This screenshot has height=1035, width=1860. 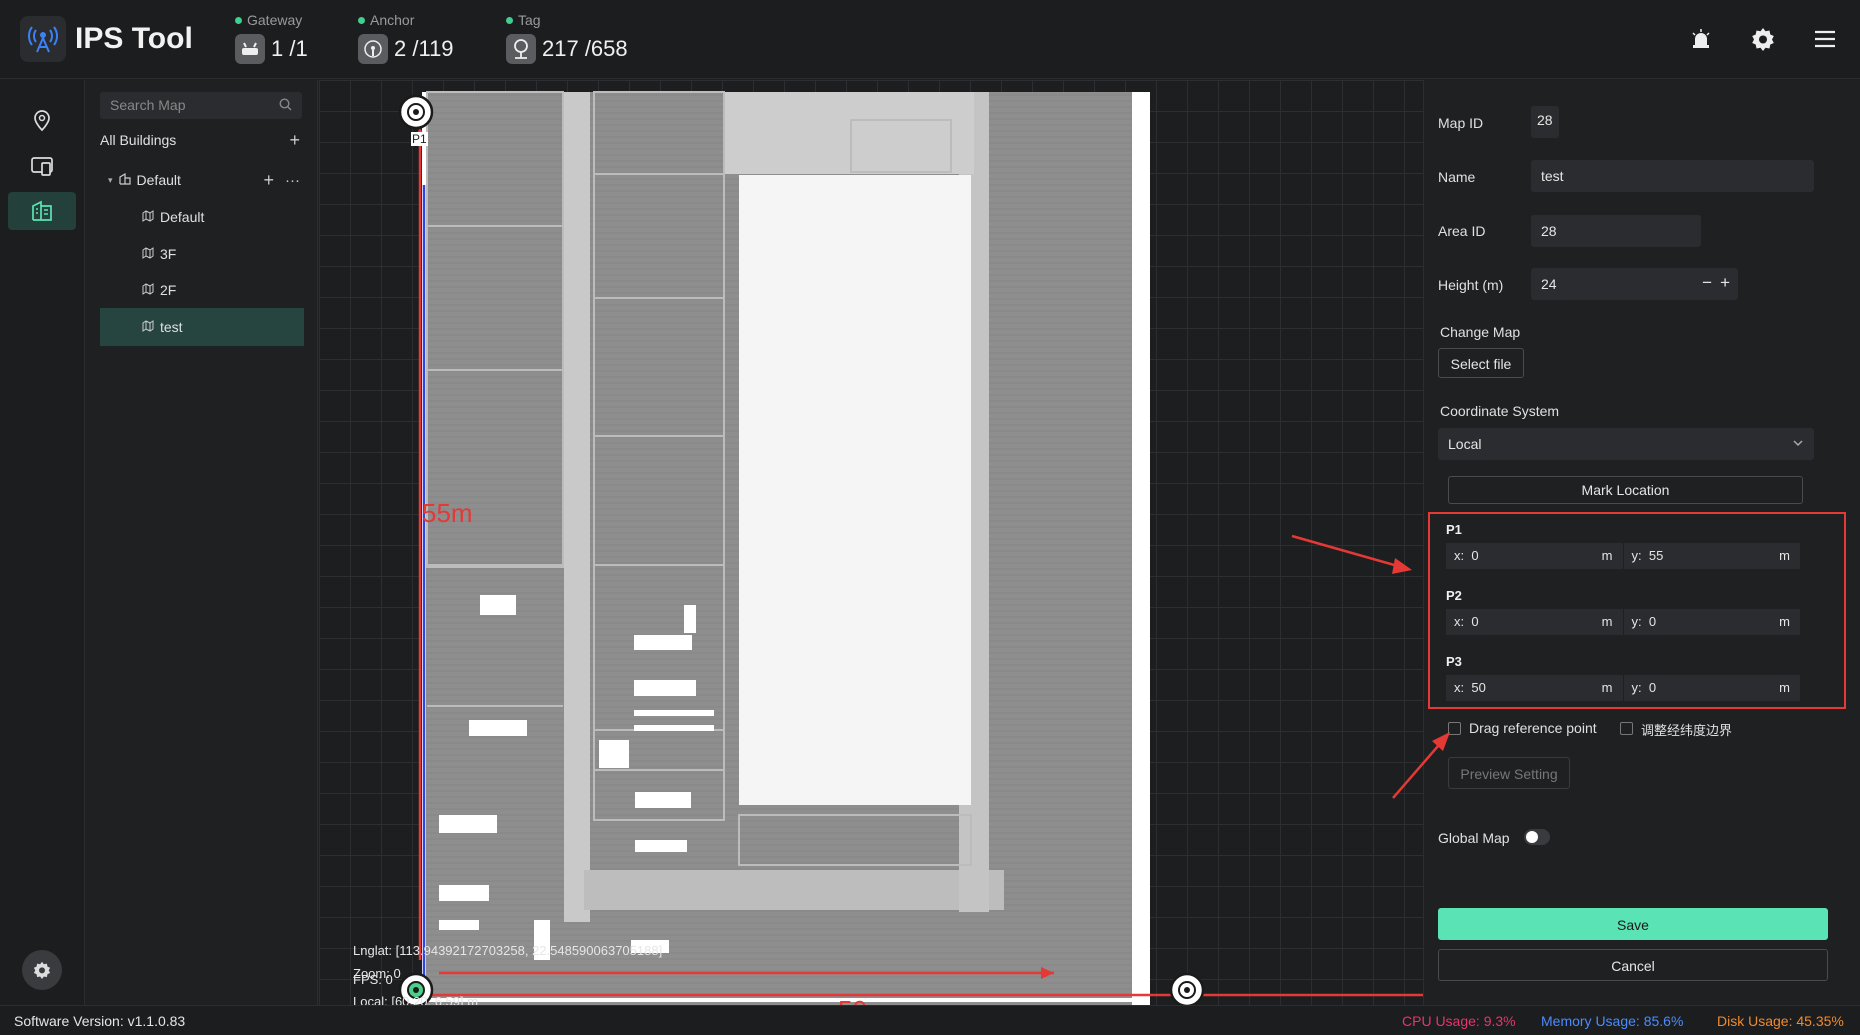 I want to click on collapse-icon: ▾, so click(x=110, y=180).